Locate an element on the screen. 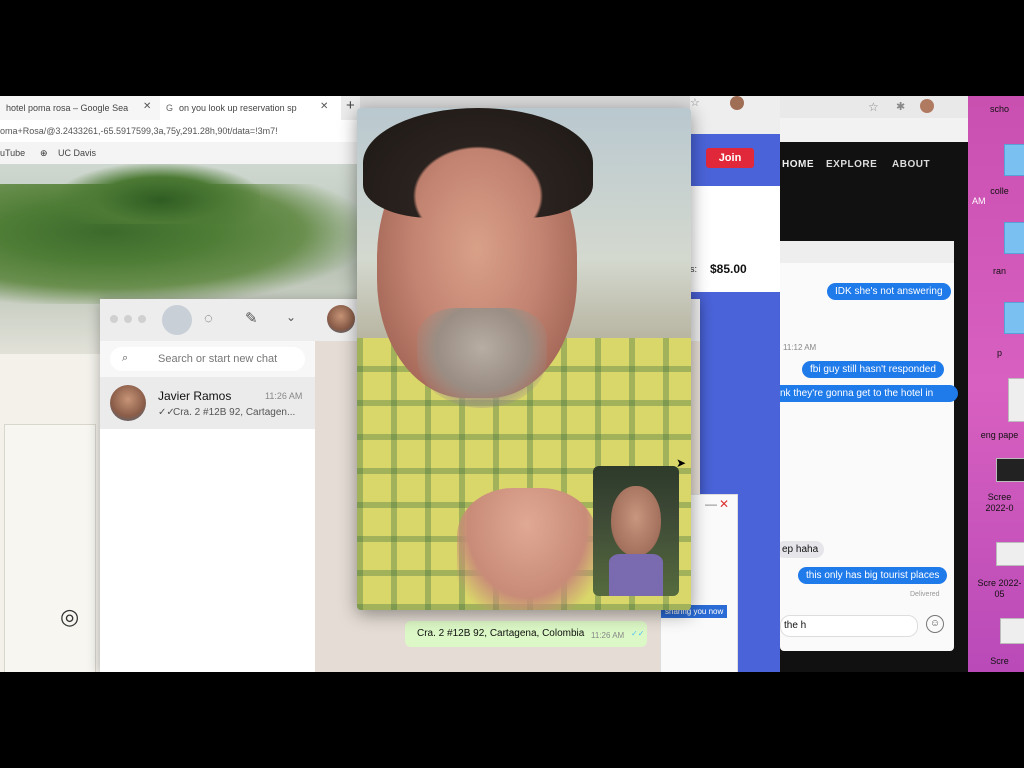  google-icon: G is located at coordinates (170, 108).